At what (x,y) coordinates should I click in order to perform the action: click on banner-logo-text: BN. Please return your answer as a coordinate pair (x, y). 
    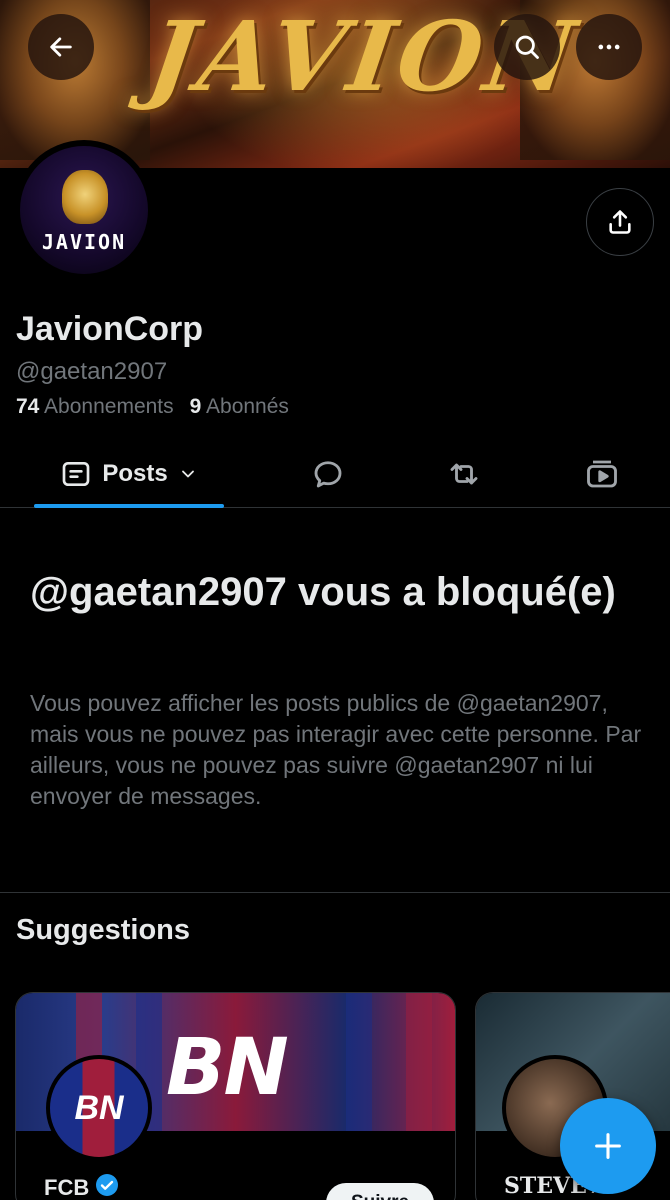
    Looking at the image, I should click on (227, 1068).